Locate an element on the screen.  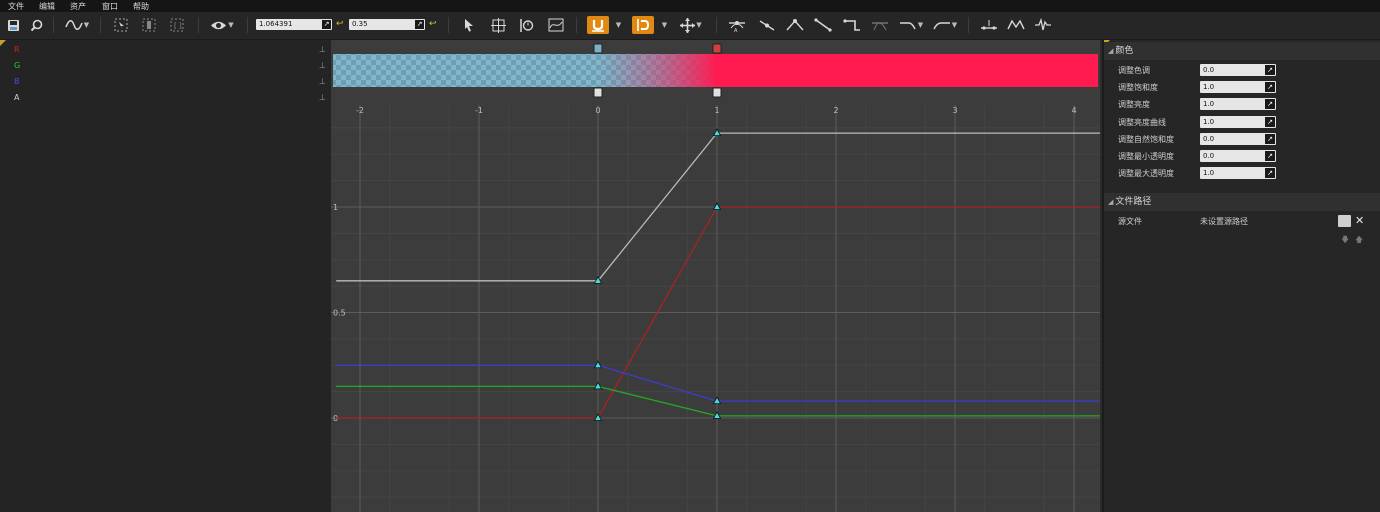
browse-icon is located at coordinates (36, 25).